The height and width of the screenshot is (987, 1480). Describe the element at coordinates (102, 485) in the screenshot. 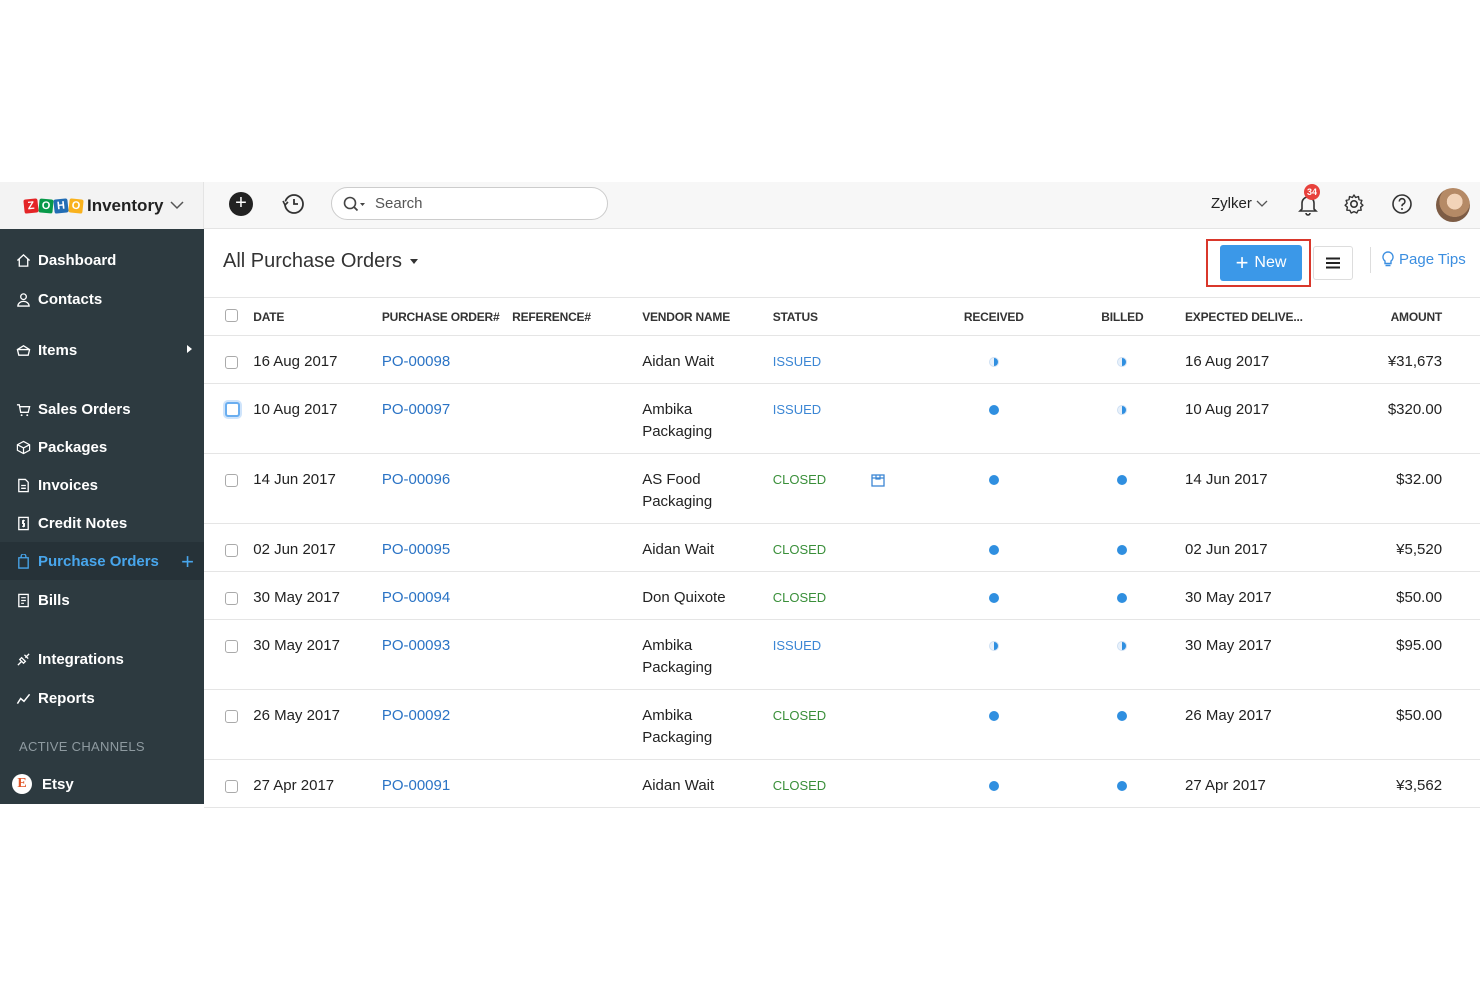

I see `sidebar-item-invoices: Invoices` at that location.